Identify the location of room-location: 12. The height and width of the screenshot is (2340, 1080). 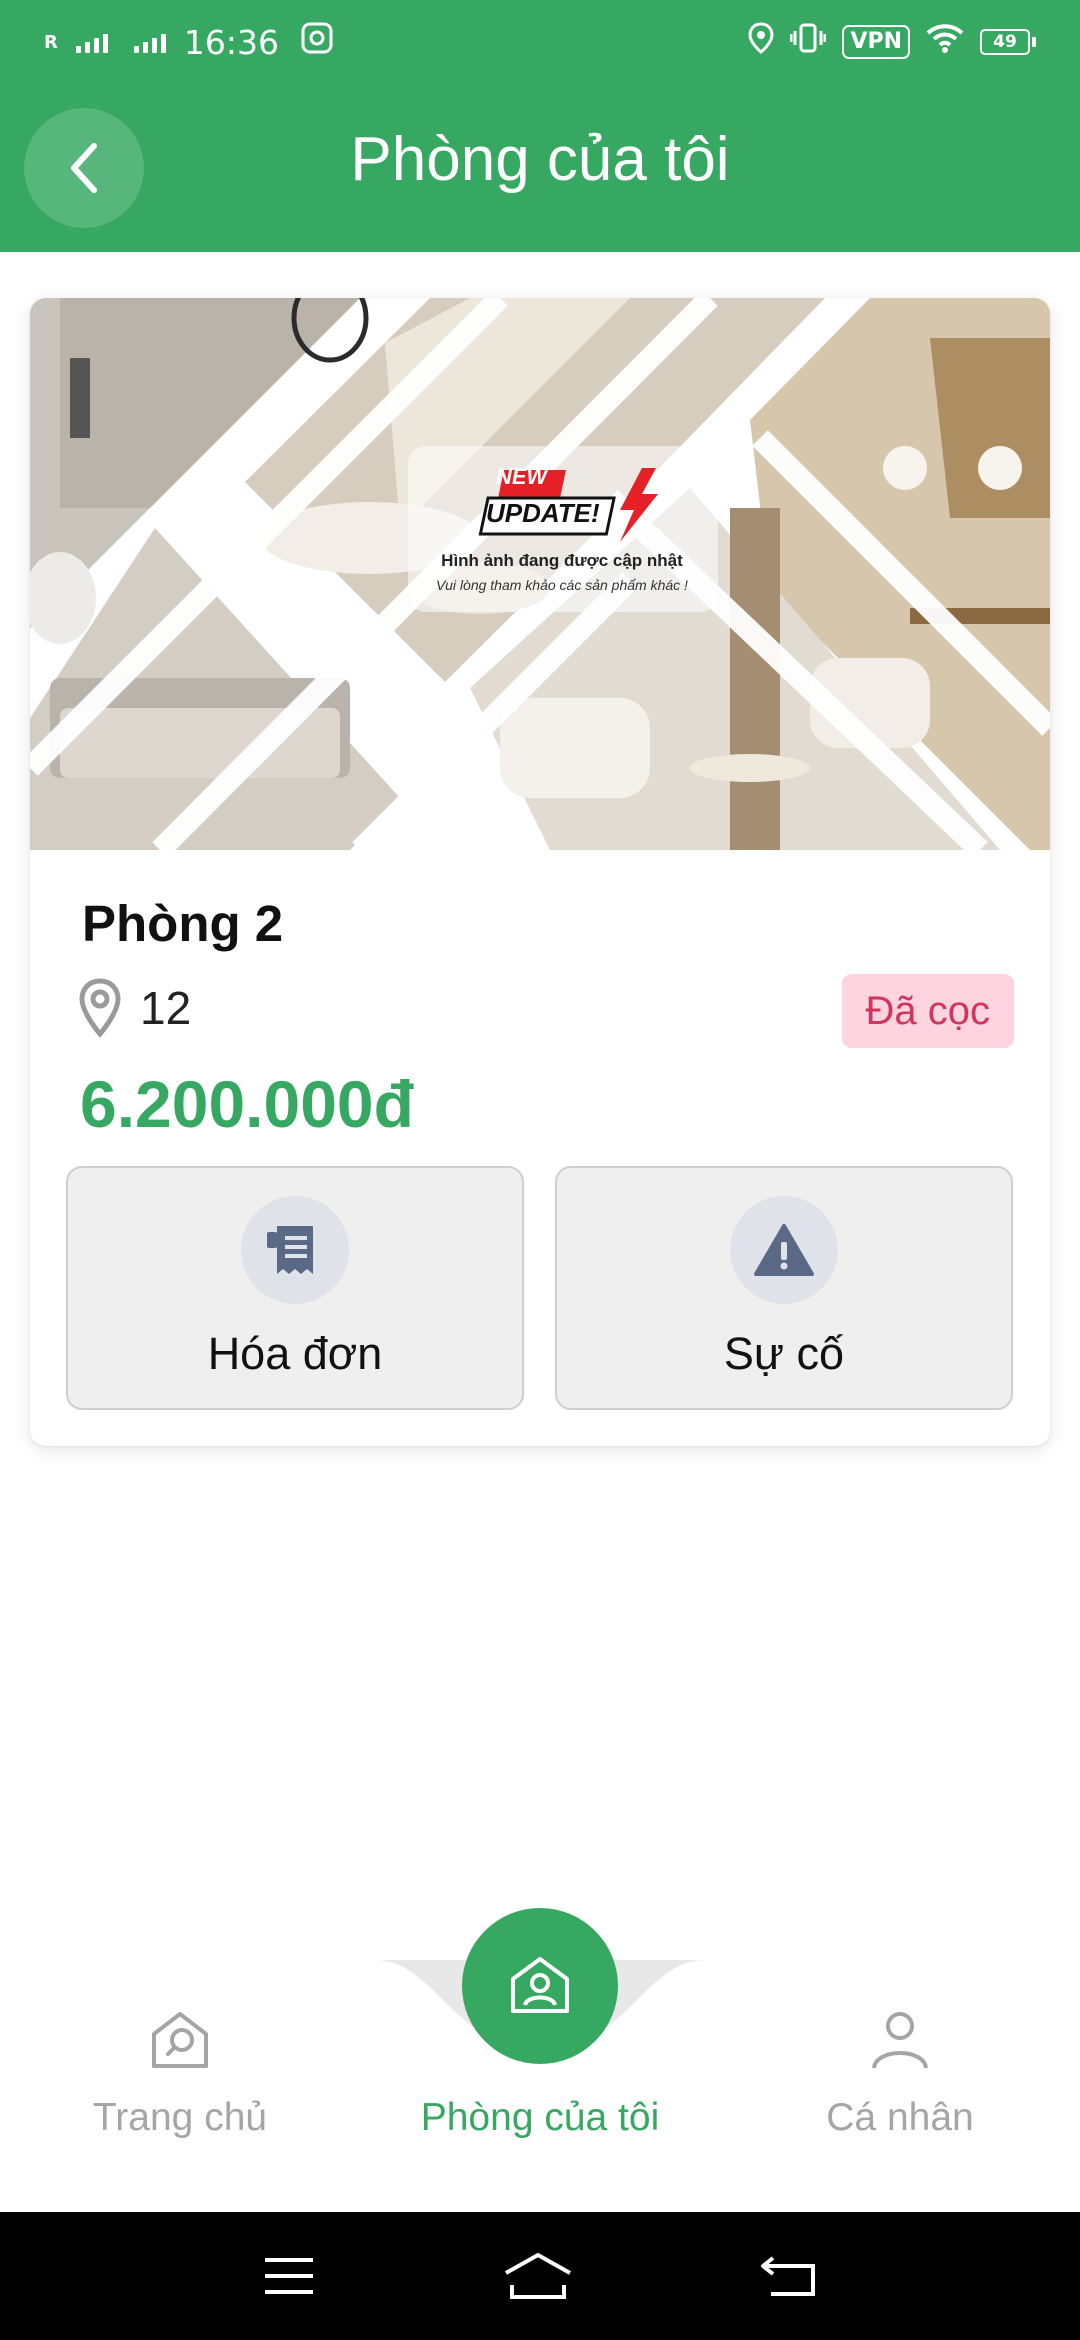
(134, 1008).